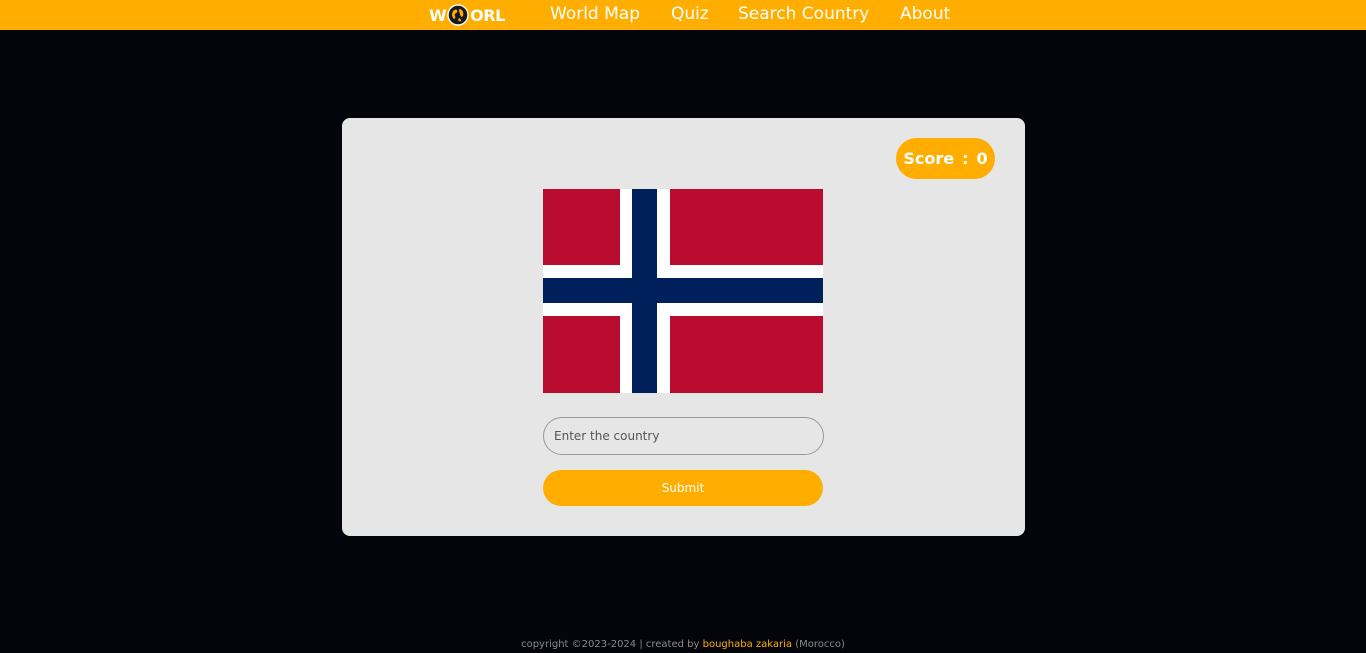 The height and width of the screenshot is (653, 1366). I want to click on score-value: 0, so click(982, 158).